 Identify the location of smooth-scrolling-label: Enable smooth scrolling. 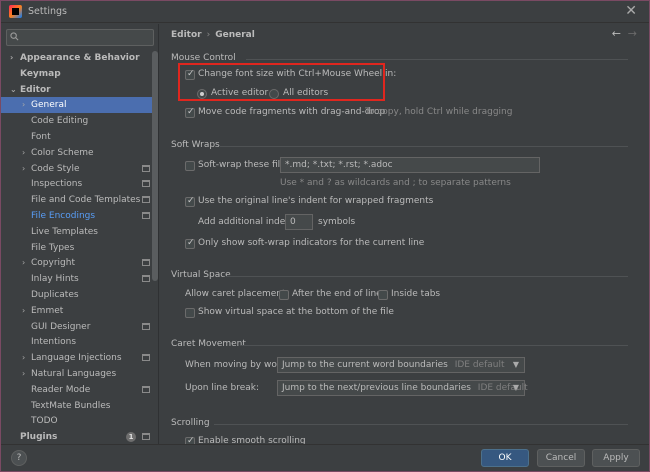
(252, 440).